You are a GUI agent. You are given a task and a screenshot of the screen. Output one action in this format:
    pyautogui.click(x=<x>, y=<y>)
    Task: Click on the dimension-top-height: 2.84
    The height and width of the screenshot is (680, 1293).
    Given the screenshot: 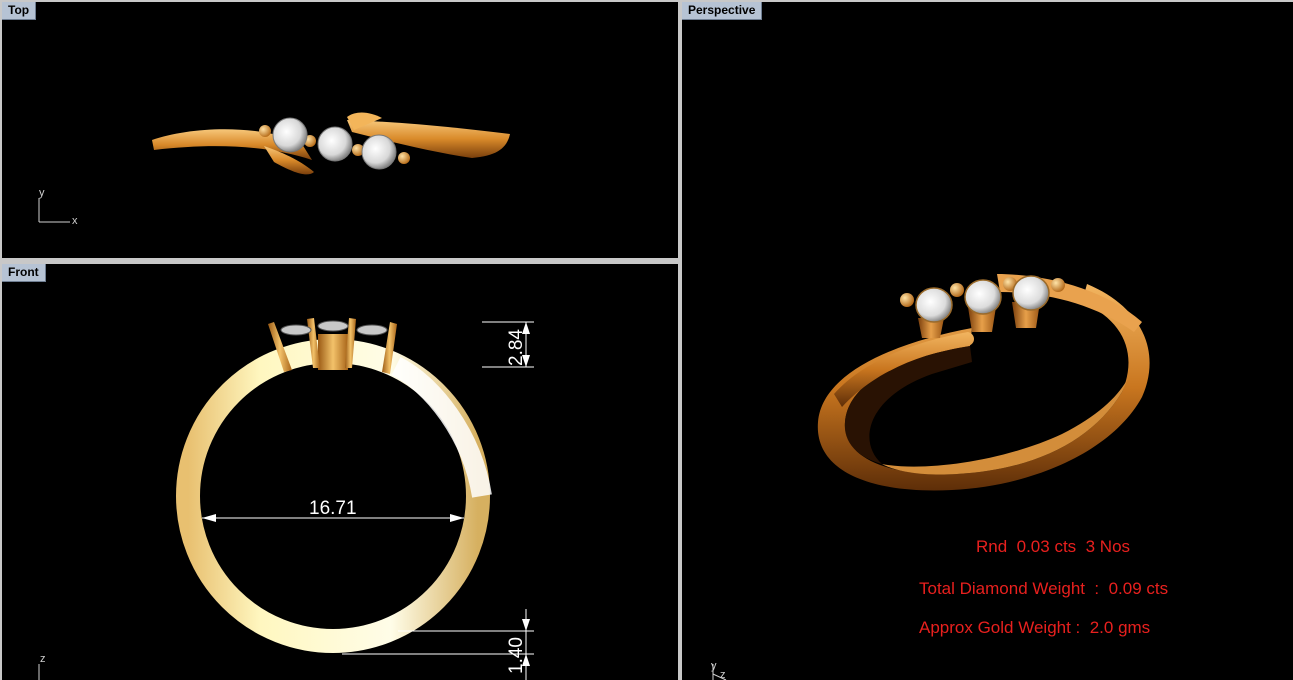 What is the action you would take?
    pyautogui.click(x=508, y=344)
    